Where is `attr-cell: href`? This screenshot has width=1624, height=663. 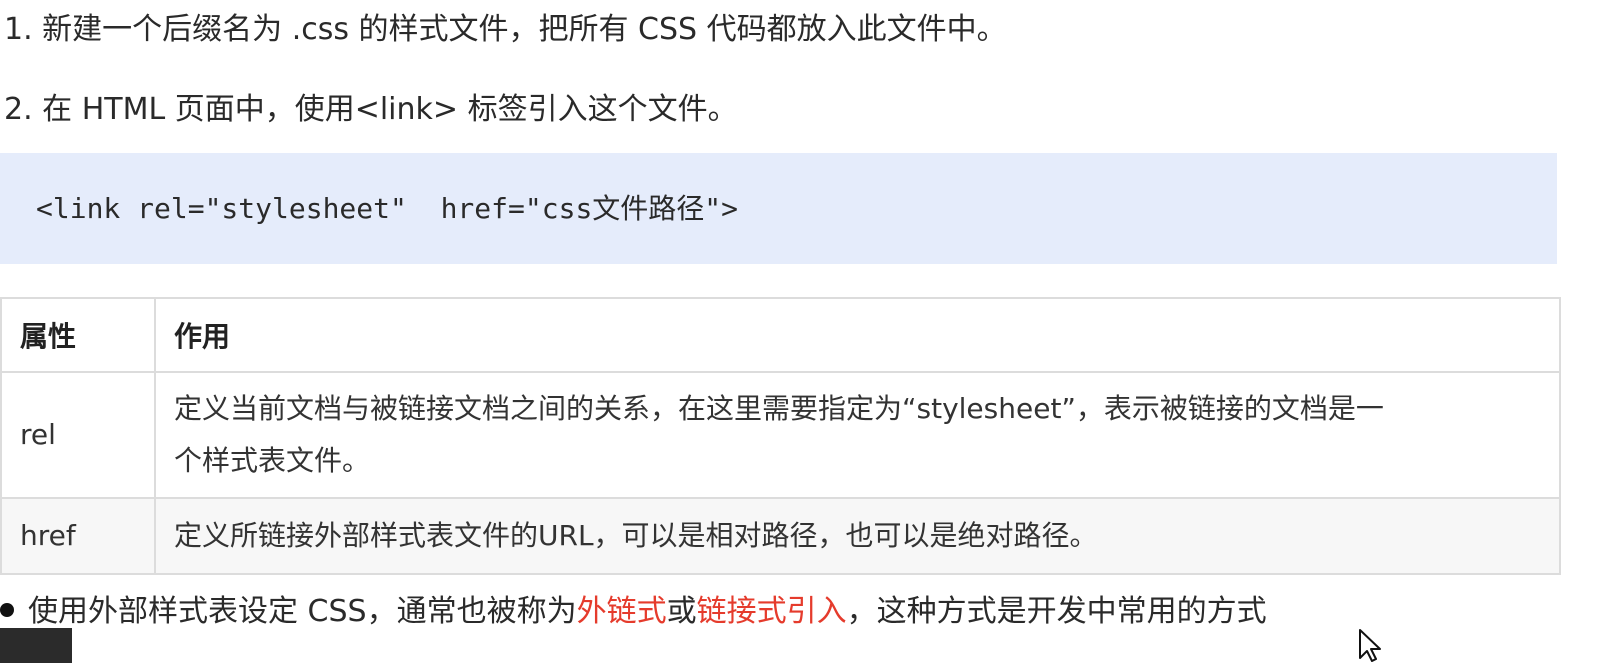 attr-cell: href is located at coordinates (78, 536).